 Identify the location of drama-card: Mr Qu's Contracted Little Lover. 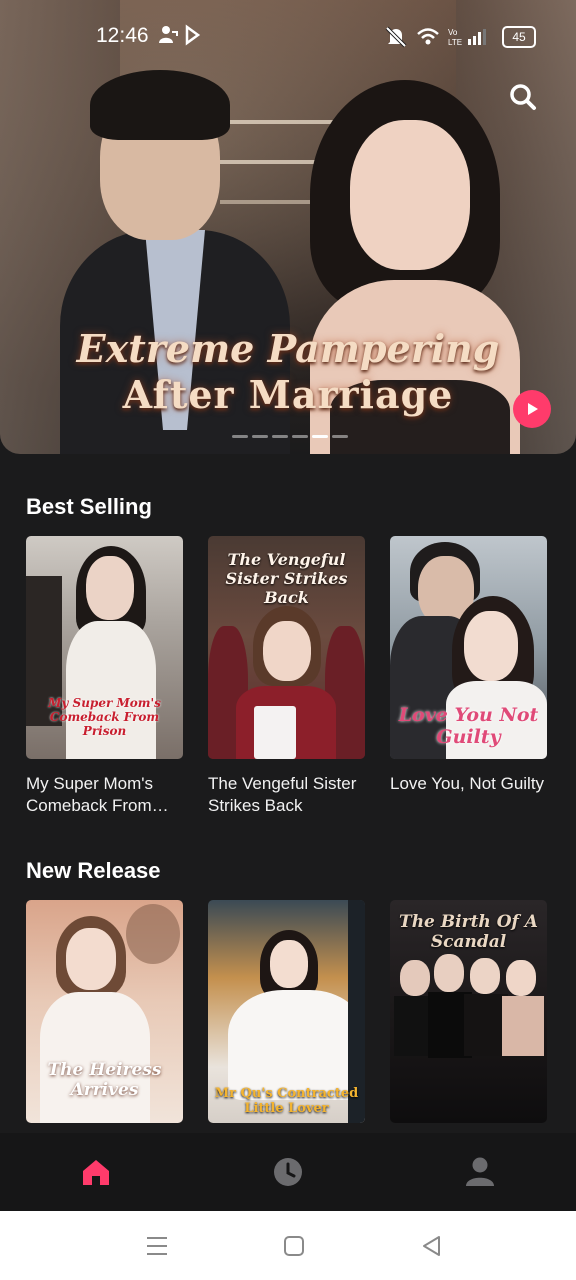
(286, 1011).